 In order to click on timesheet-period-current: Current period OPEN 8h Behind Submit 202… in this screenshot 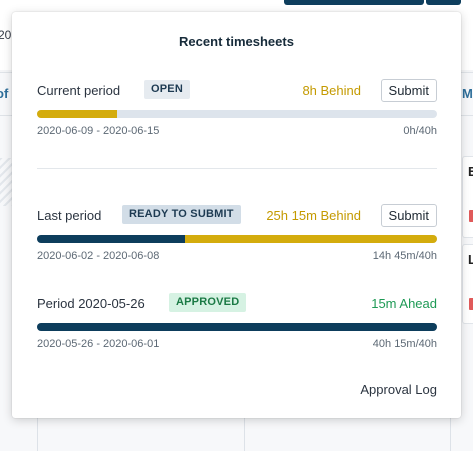, I will do `click(237, 110)`.